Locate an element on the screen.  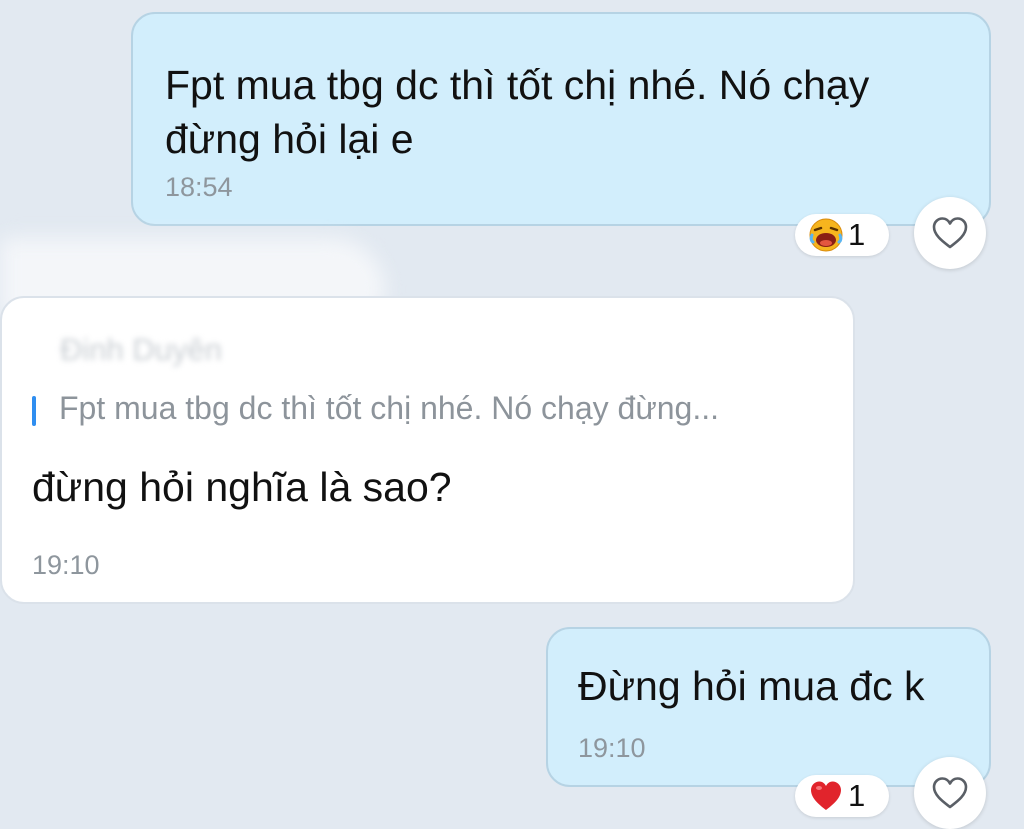
message-timestamp: 18:54 is located at coordinates (199, 187).